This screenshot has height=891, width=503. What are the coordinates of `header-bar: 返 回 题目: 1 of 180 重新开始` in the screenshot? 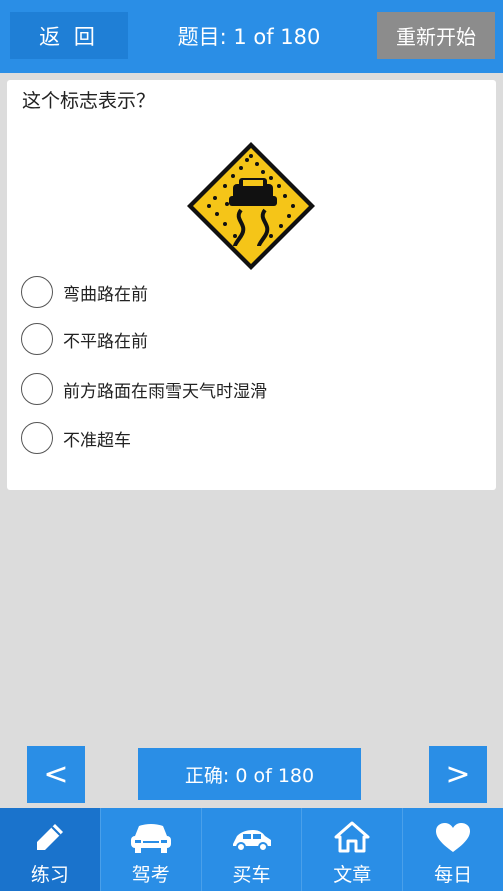 It's located at (251, 36).